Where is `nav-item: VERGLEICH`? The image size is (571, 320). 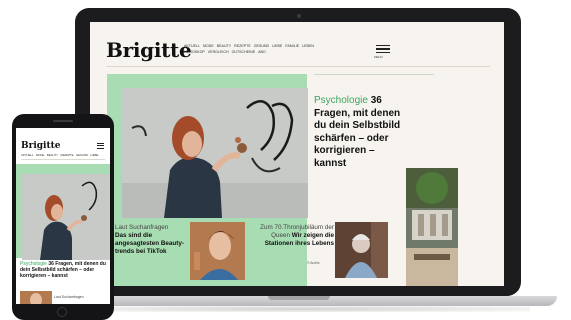
nav-item: VERGLEICH is located at coordinates (218, 52).